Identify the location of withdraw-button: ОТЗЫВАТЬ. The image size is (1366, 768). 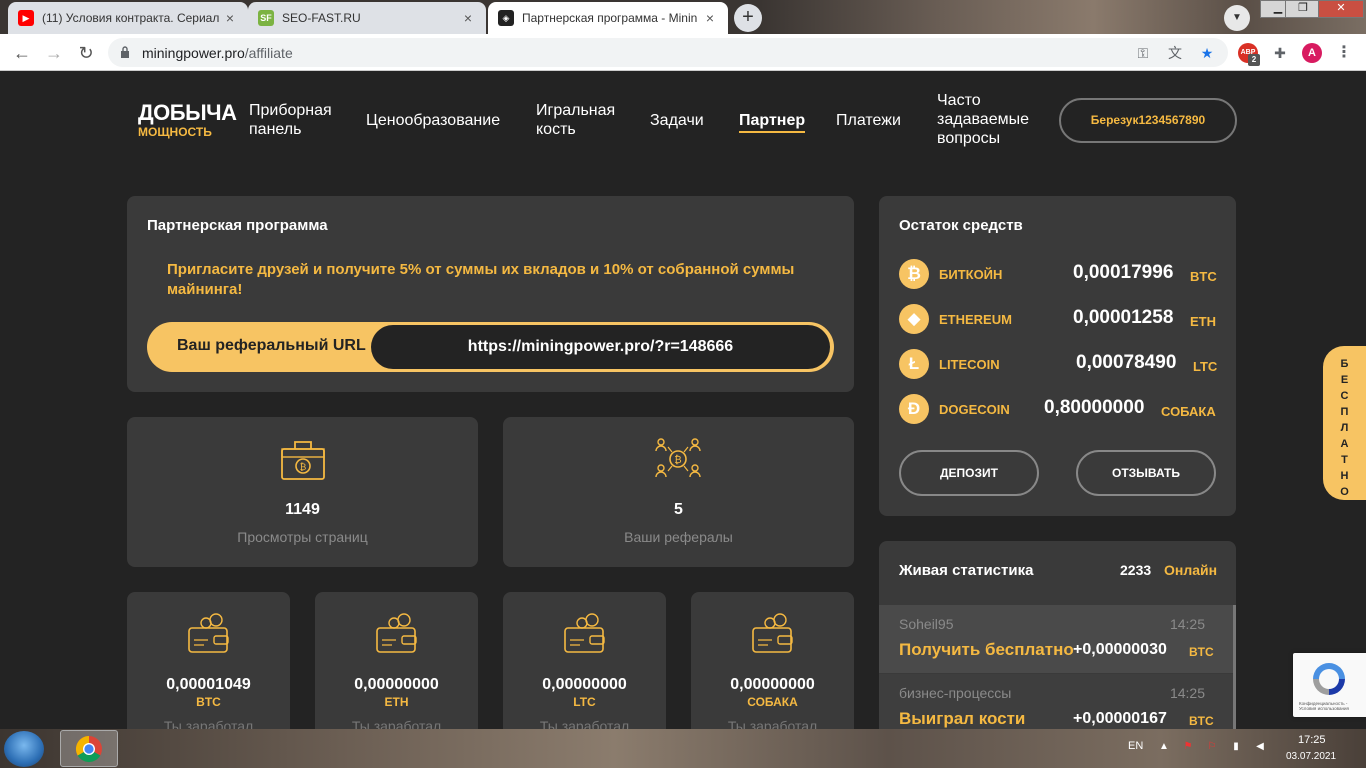
(1146, 473).